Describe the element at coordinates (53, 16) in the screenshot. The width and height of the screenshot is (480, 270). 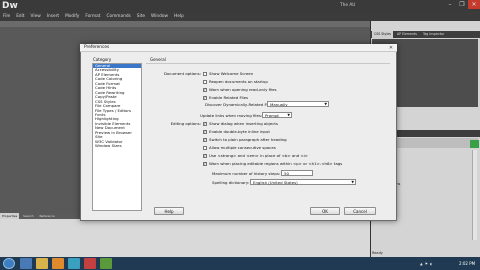
I see `menu-insert: Insert` at that location.